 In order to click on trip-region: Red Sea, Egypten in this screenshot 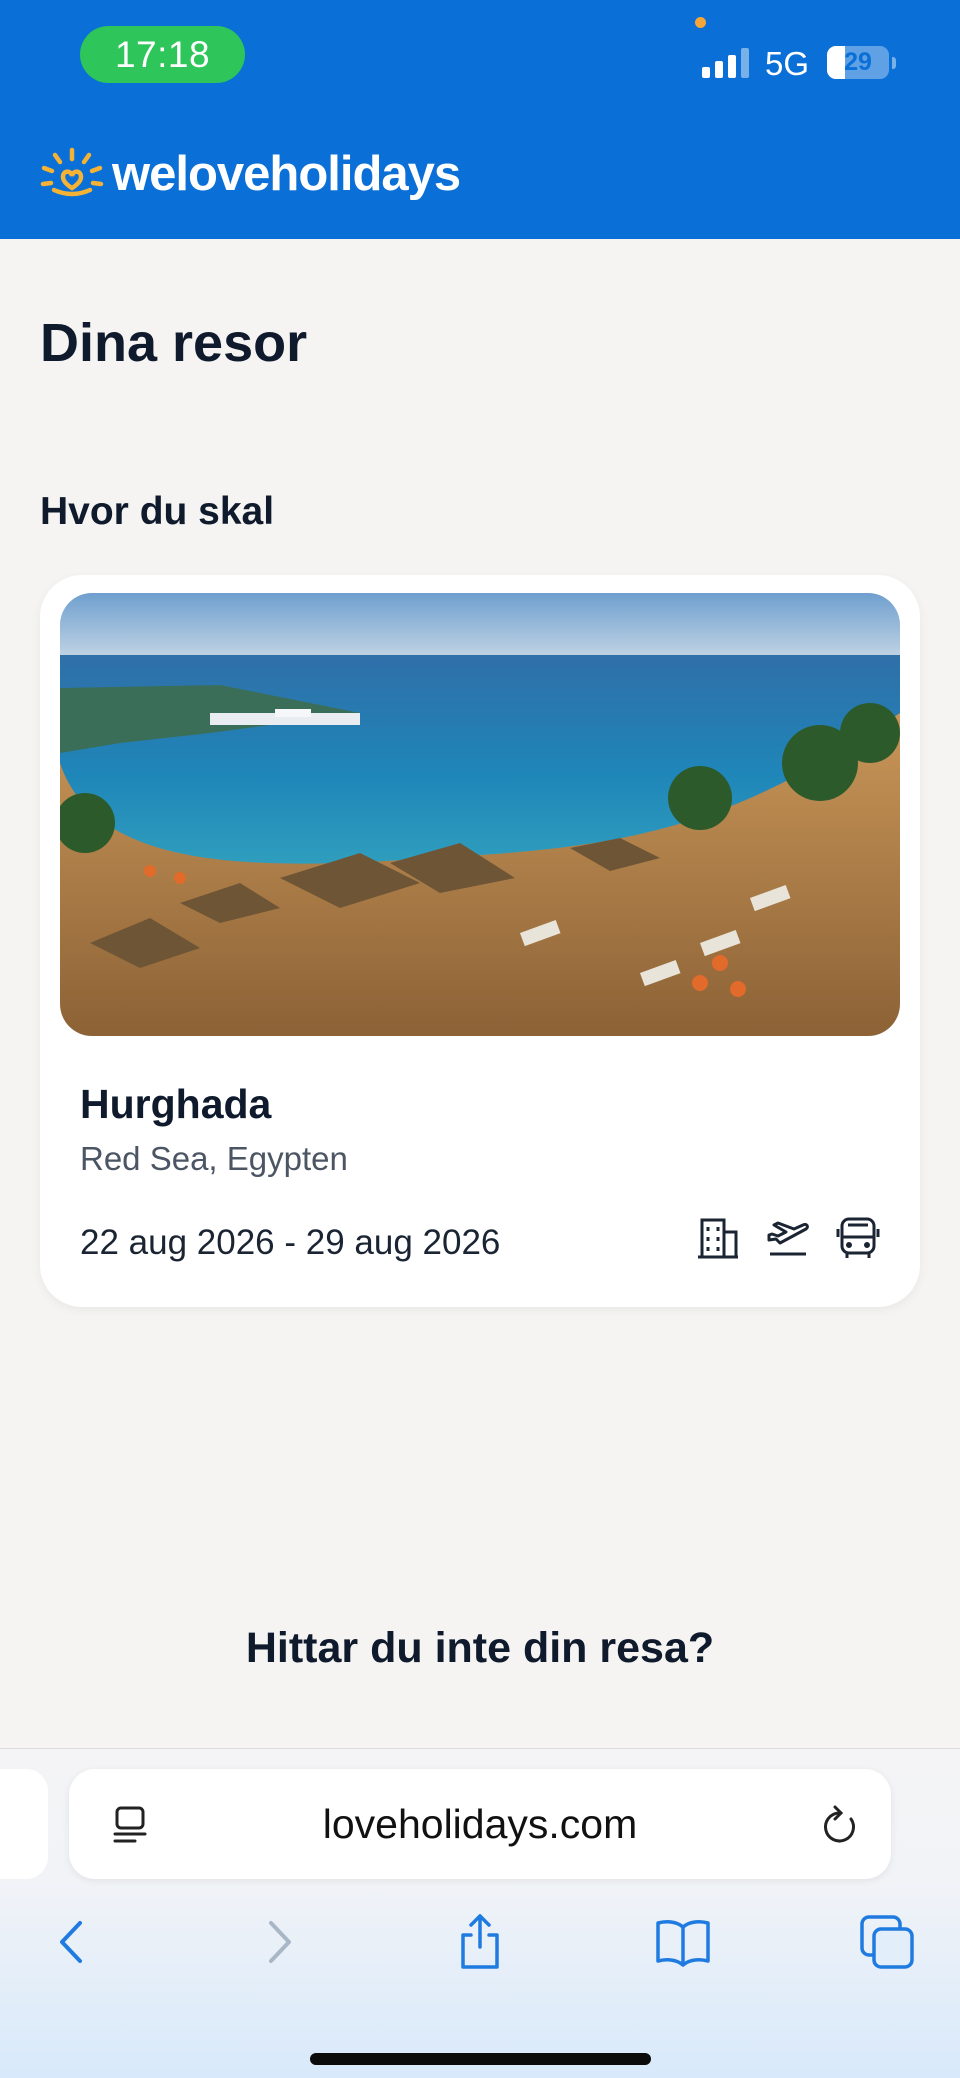, I will do `click(214, 1158)`.